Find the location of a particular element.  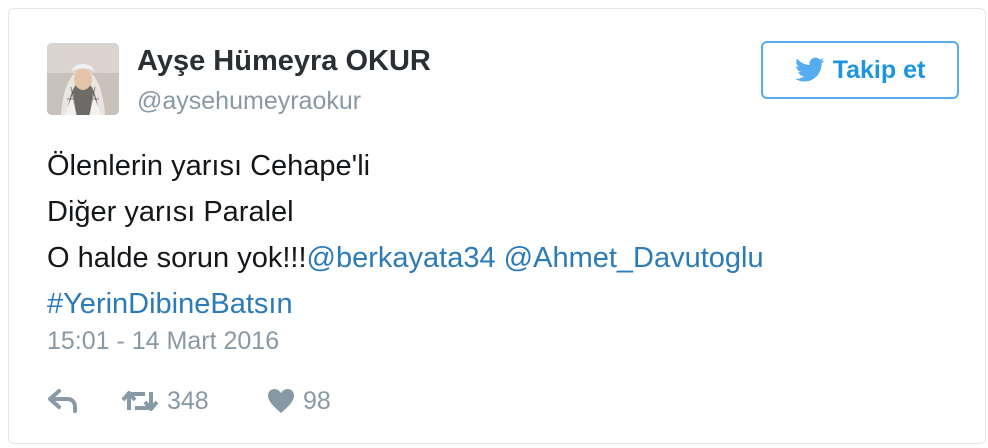

tweet-actions: 348 98 is located at coordinates (189, 401).